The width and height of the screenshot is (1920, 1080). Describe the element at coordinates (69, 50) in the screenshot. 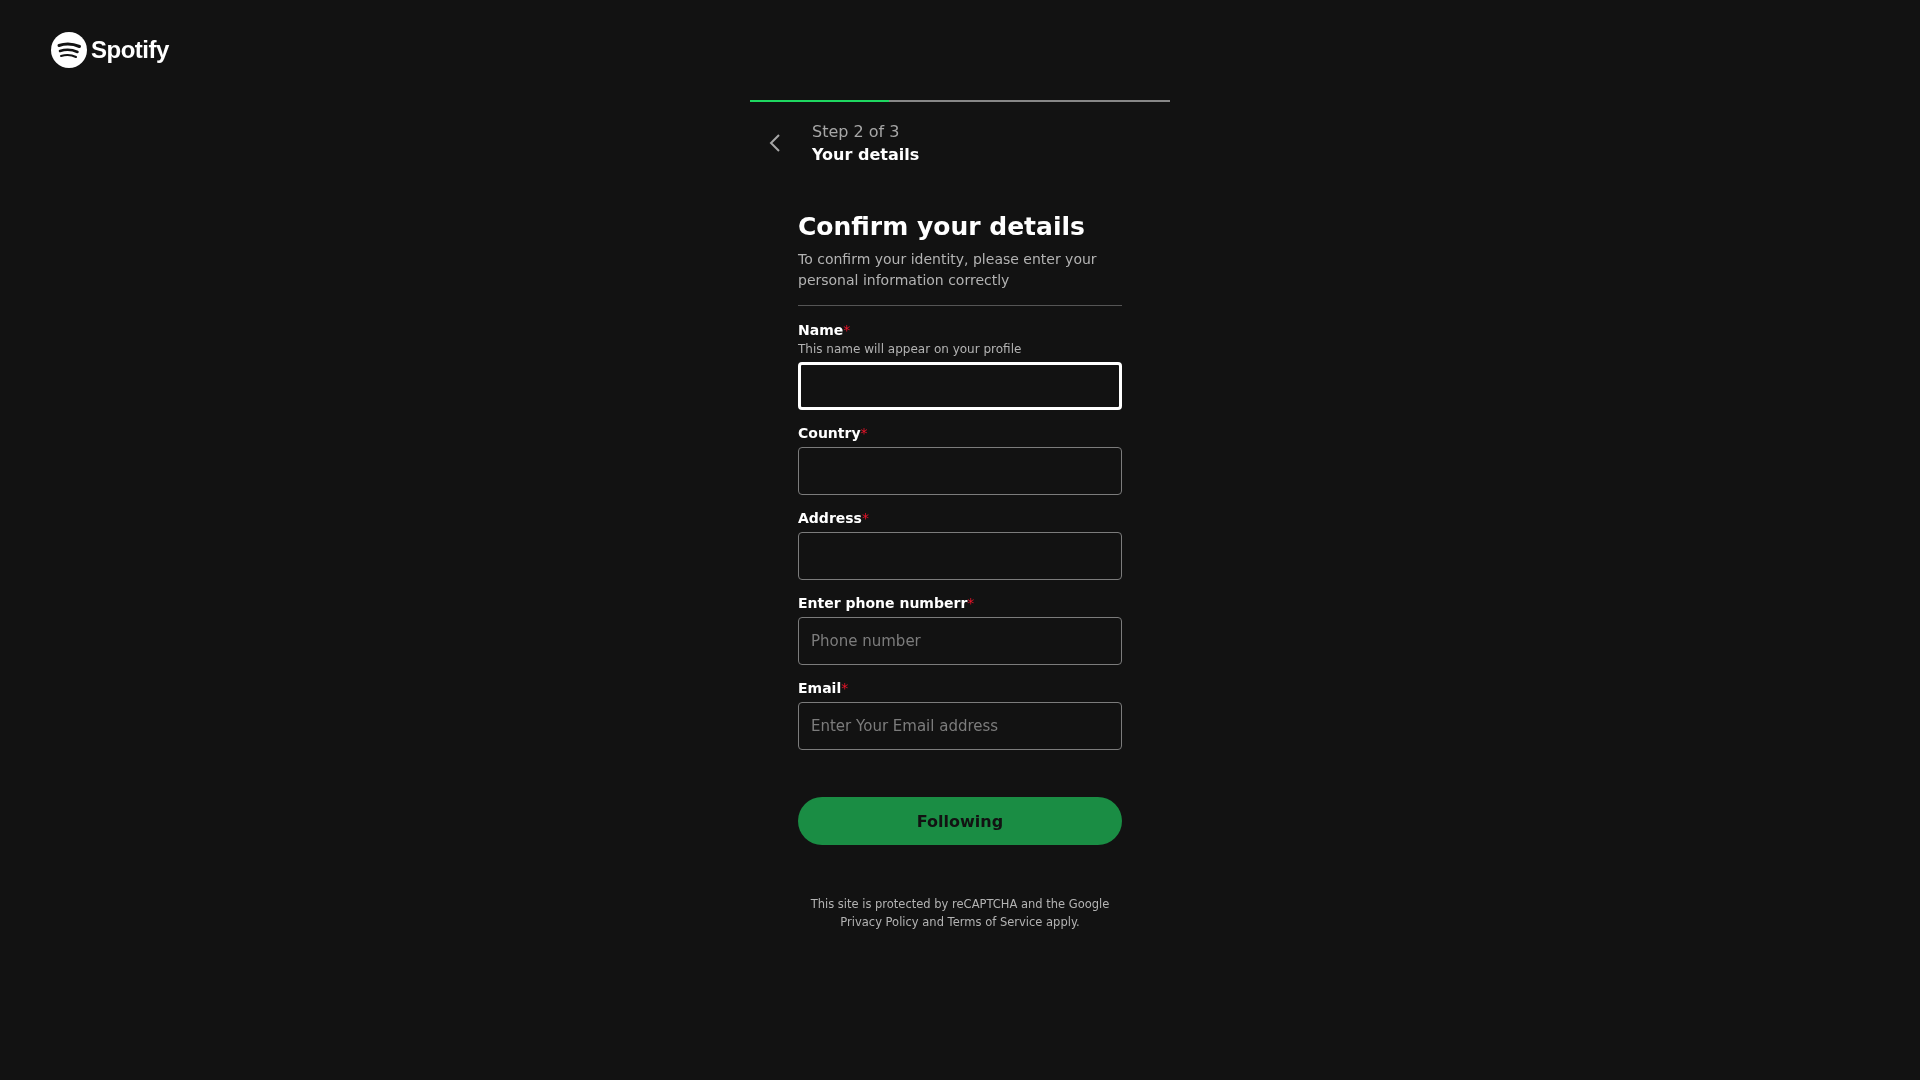

I see `logo-icon` at that location.